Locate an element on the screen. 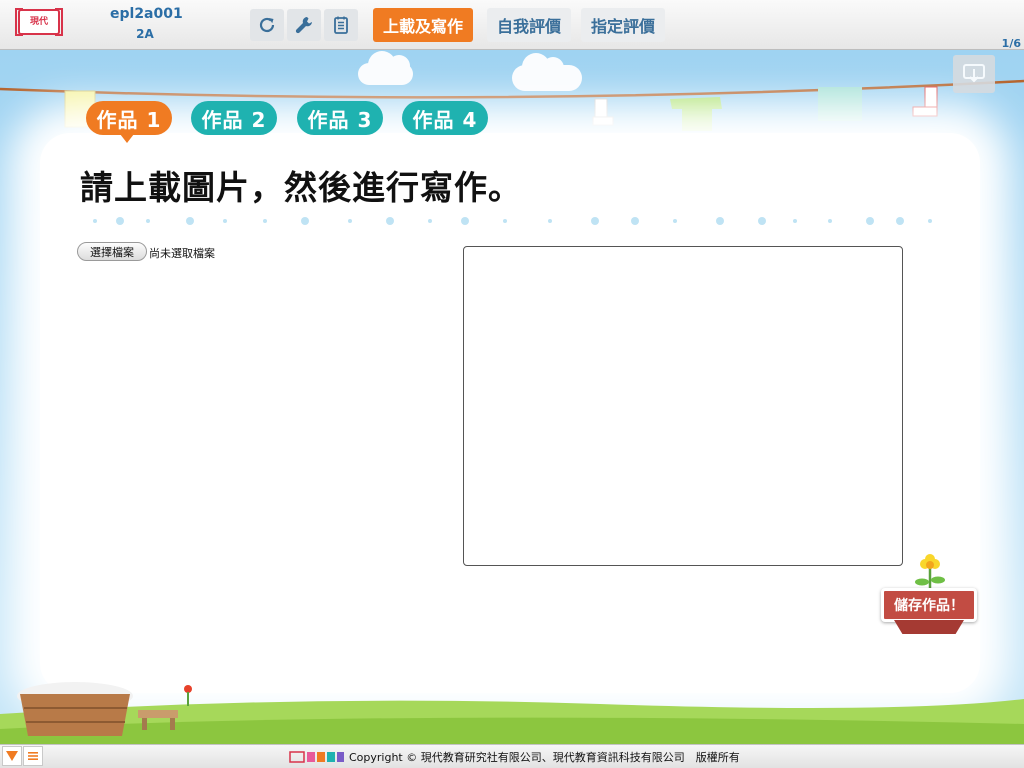 Image resolution: width=1024 pixels, height=768 pixels. flower-icon is located at coordinates (930, 572).